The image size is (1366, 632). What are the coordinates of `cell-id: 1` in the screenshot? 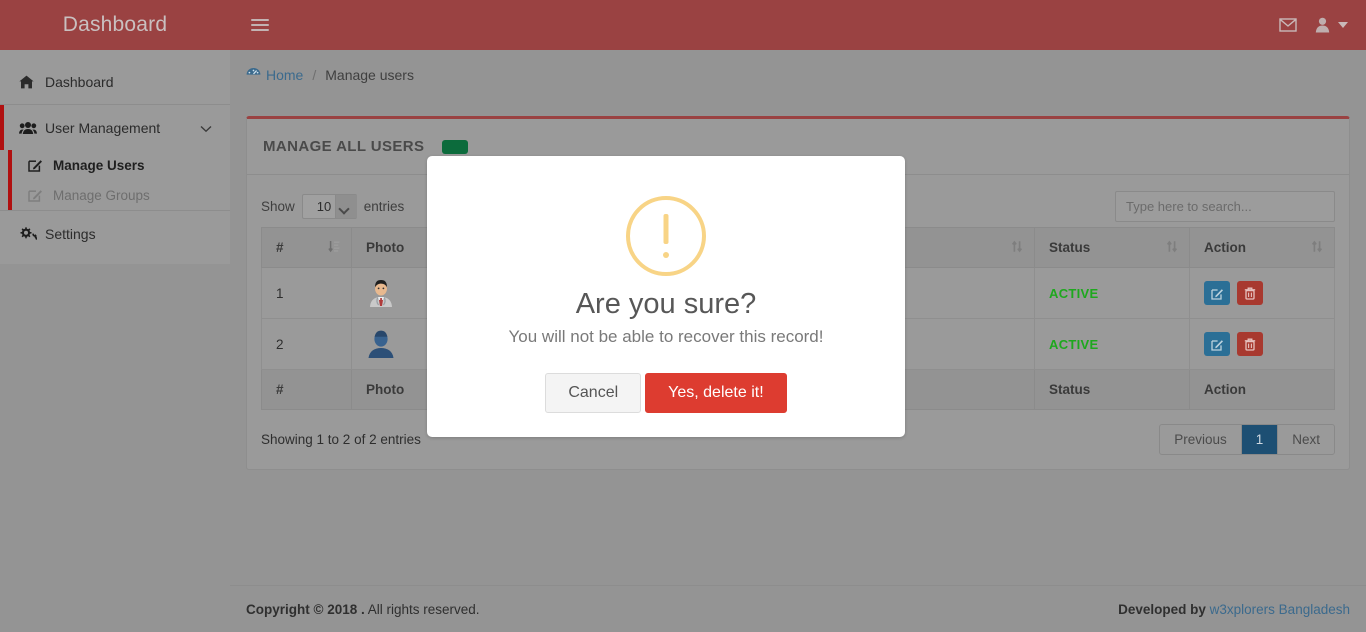 It's located at (306, 293).